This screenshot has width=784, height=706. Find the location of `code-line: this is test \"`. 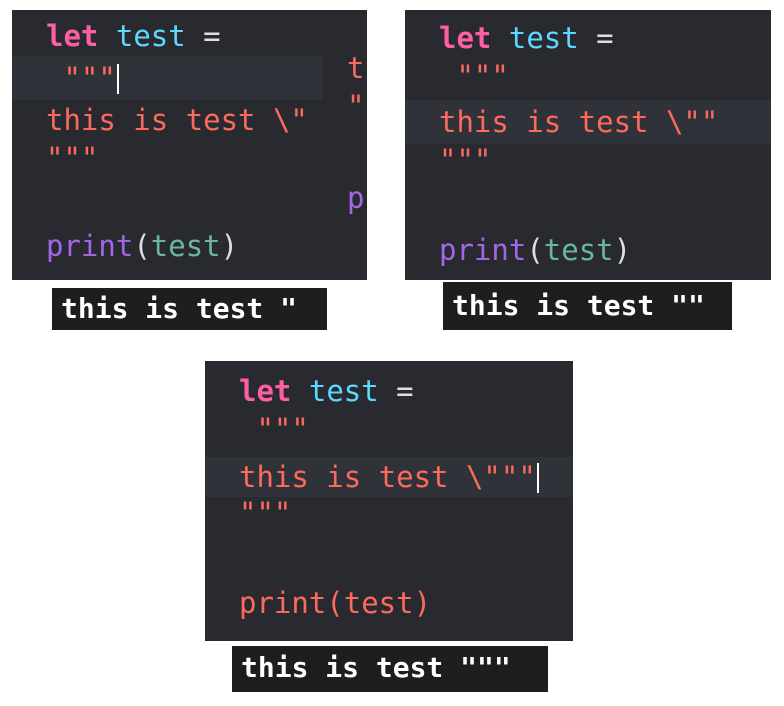

code-line: this is test \" is located at coordinates (189, 120).